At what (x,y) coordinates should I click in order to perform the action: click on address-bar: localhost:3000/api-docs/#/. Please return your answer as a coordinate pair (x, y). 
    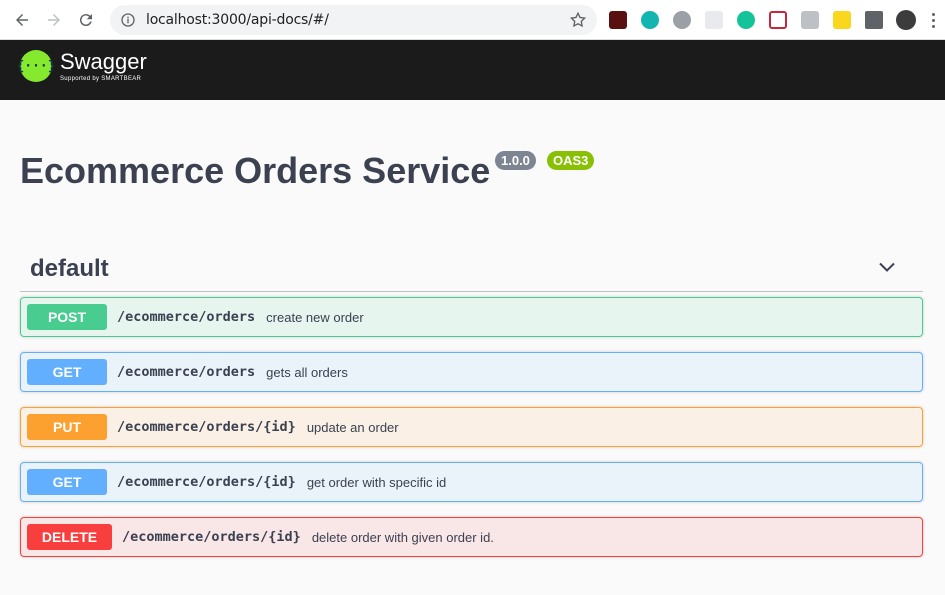
    Looking at the image, I should click on (353, 19).